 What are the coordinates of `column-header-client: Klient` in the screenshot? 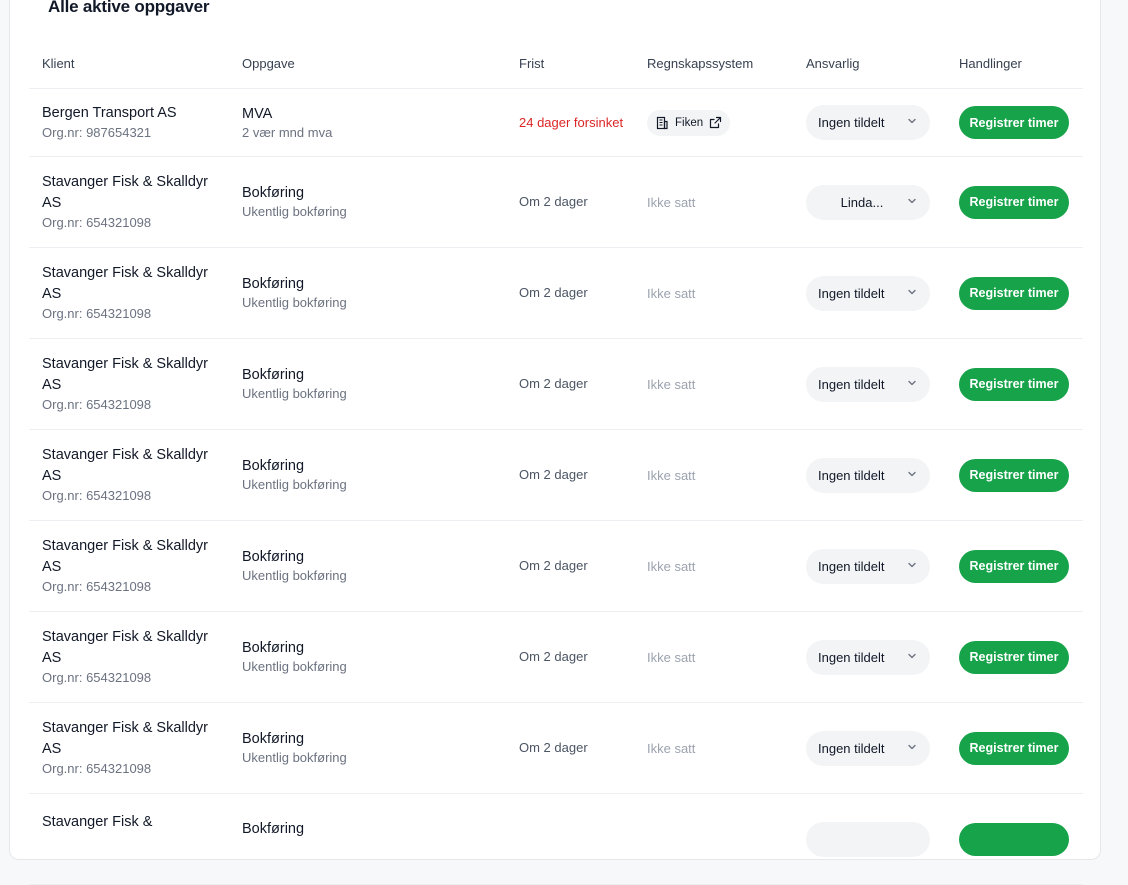 It's located at (58, 63).